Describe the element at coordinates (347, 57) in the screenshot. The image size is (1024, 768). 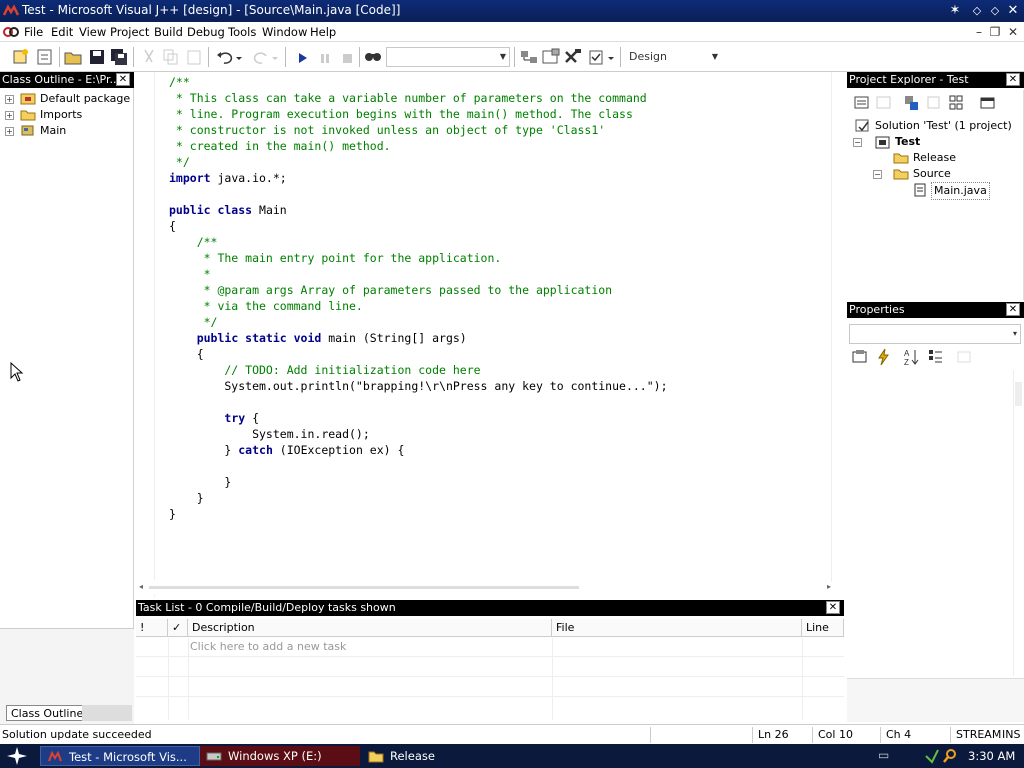
I see `stop-icon` at that location.